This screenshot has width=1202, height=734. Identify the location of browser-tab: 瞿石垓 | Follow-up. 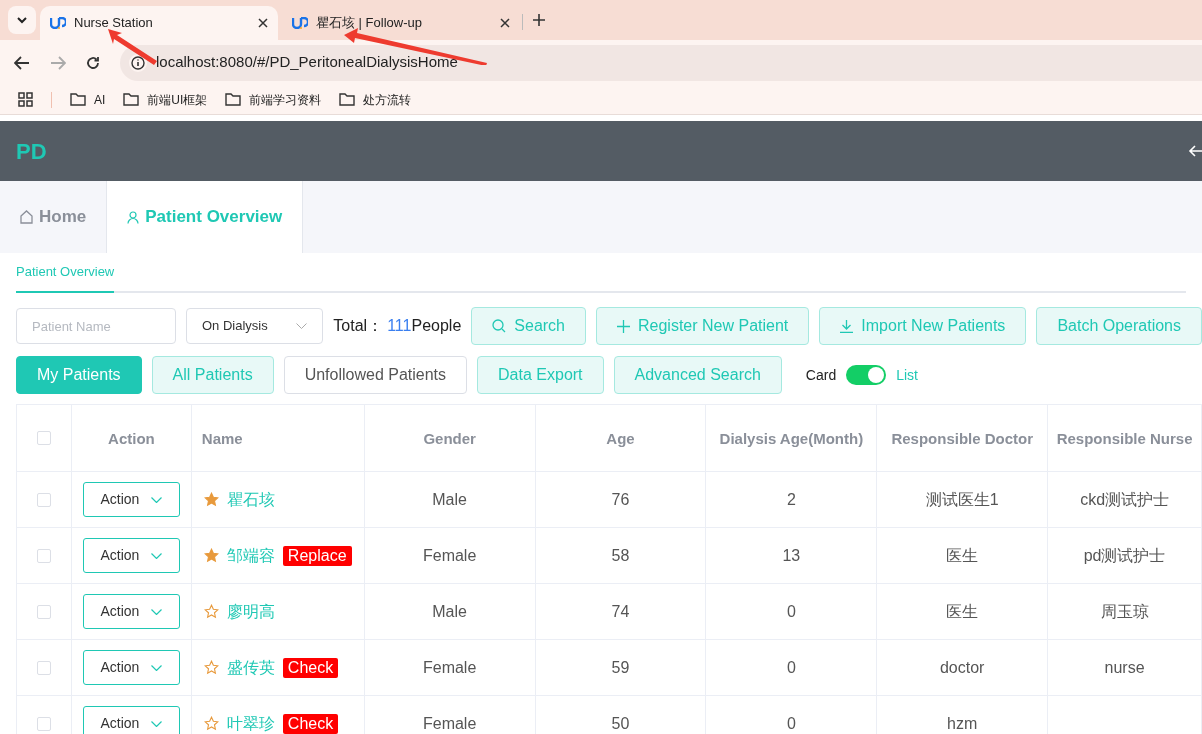
(401, 23).